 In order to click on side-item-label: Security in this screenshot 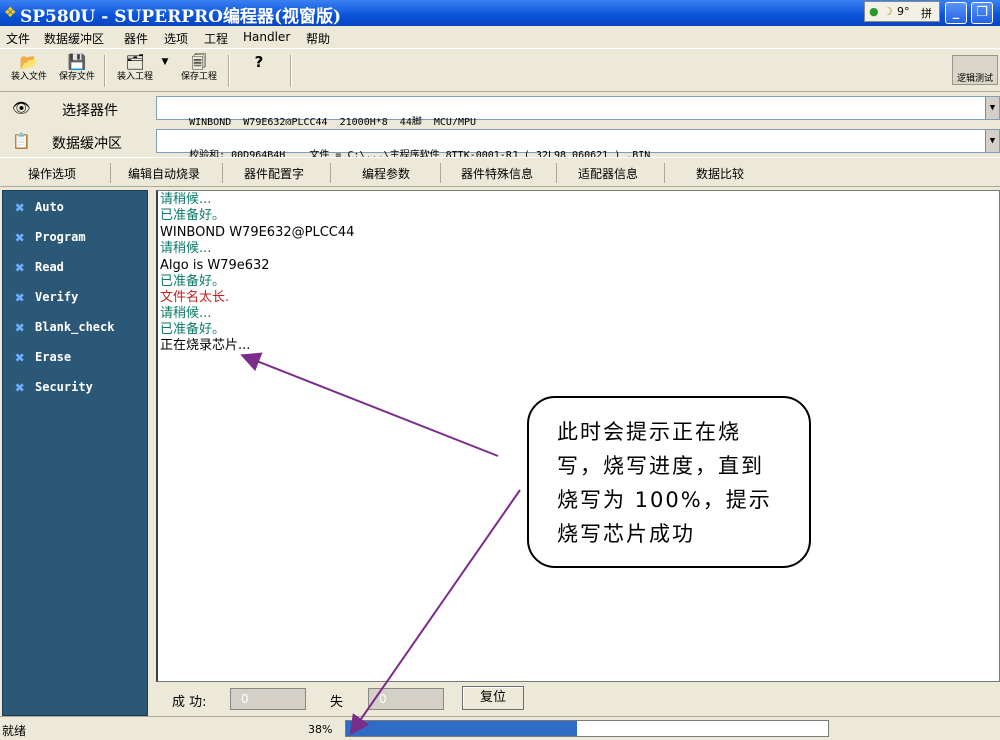, I will do `click(64, 387)`.